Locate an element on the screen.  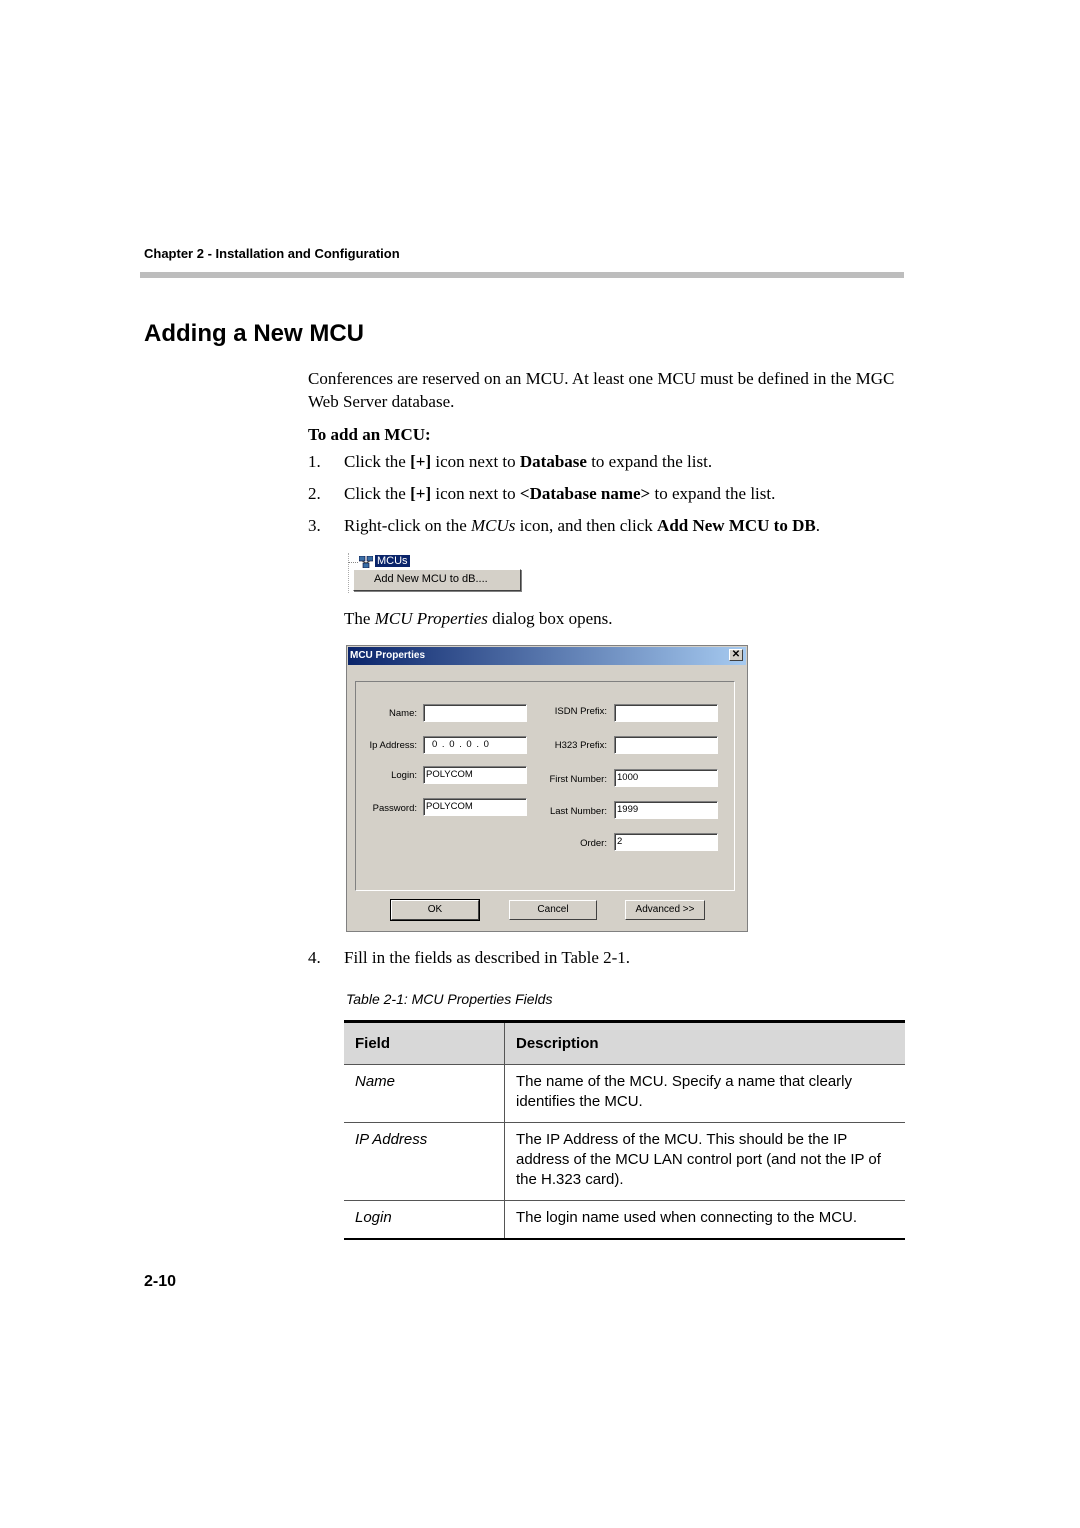
cancel-button: Cancel is located at coordinates (553, 910).